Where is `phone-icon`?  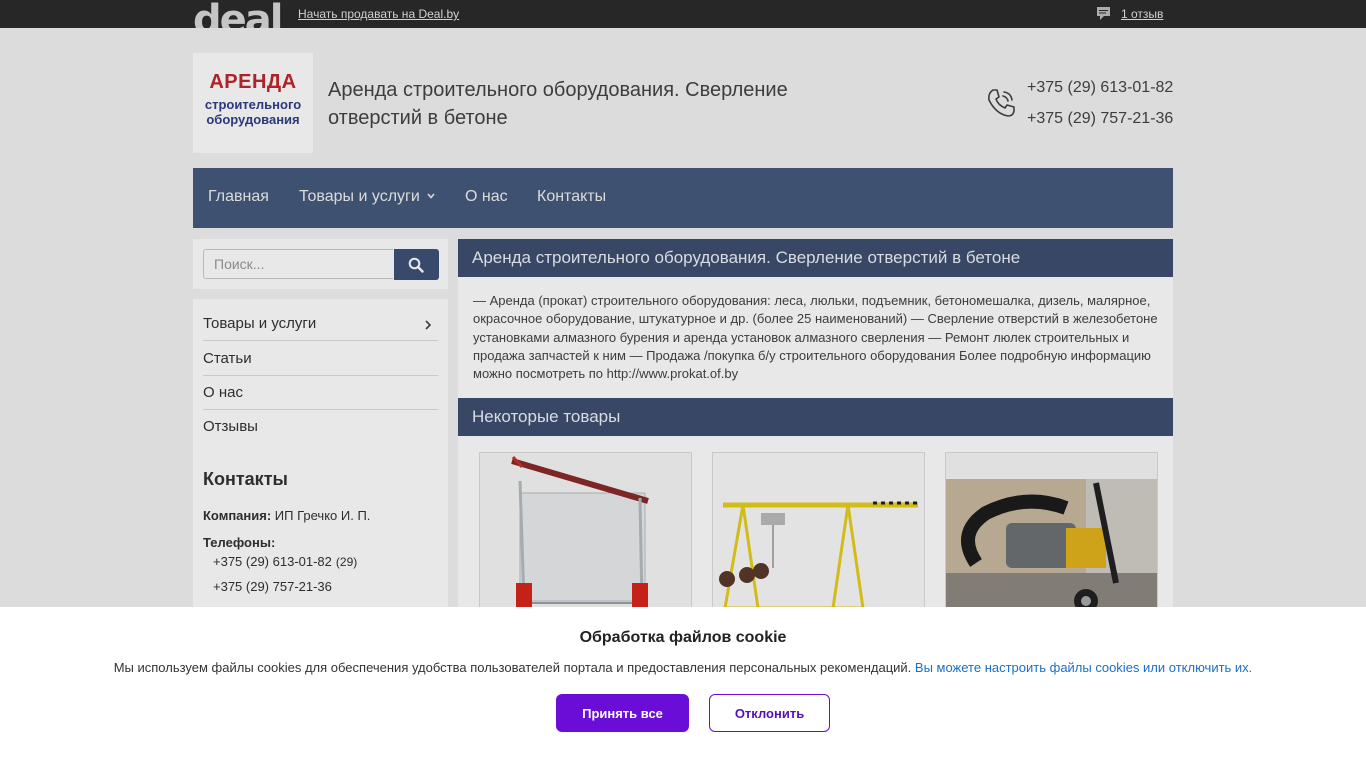
phone-icon is located at coordinates (1001, 103).